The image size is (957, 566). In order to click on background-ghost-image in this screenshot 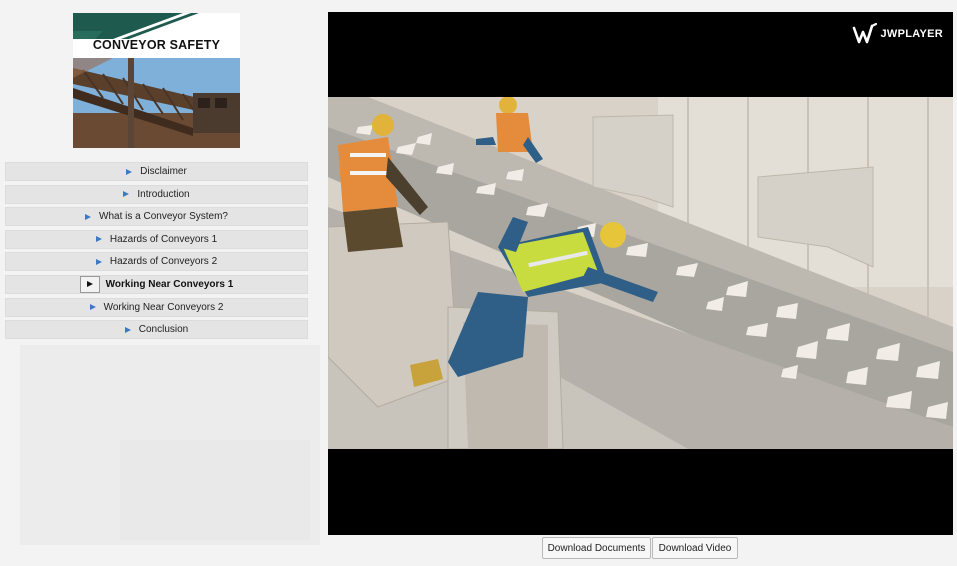, I will do `click(215, 490)`.